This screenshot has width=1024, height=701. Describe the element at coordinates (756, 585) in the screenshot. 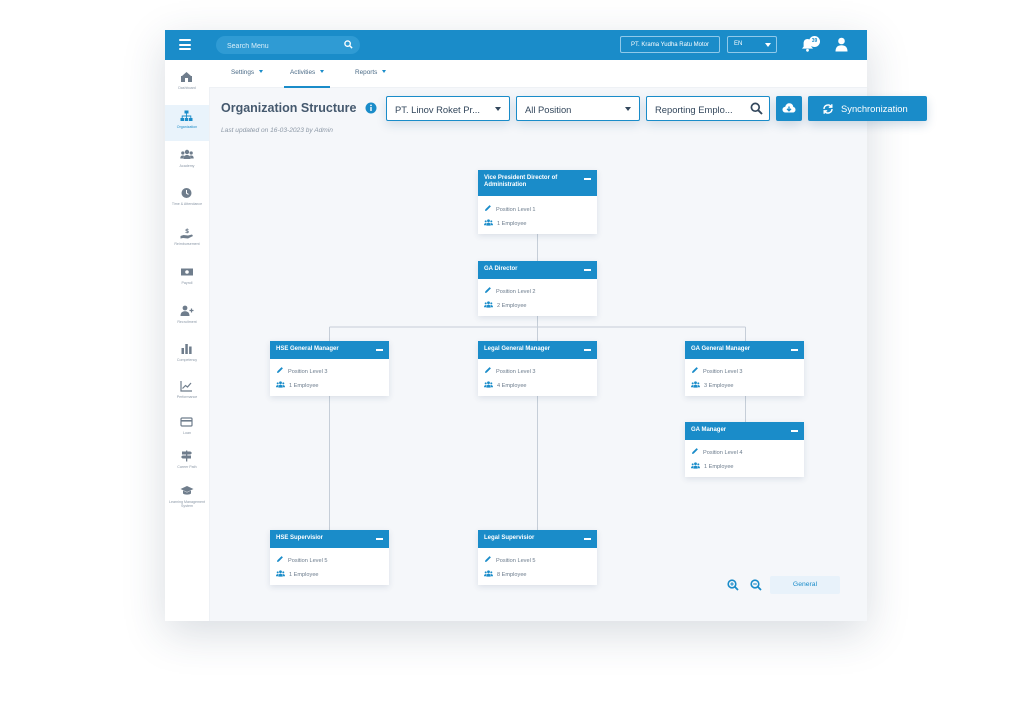

I see `zoom-out-icon` at that location.